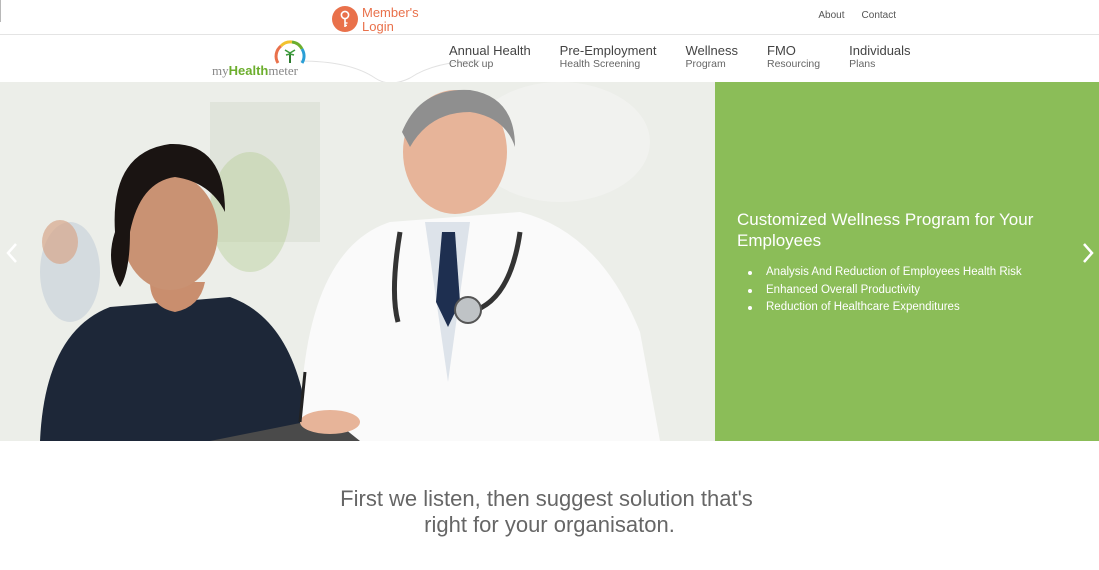  I want to click on key-icon, so click(345, 19).